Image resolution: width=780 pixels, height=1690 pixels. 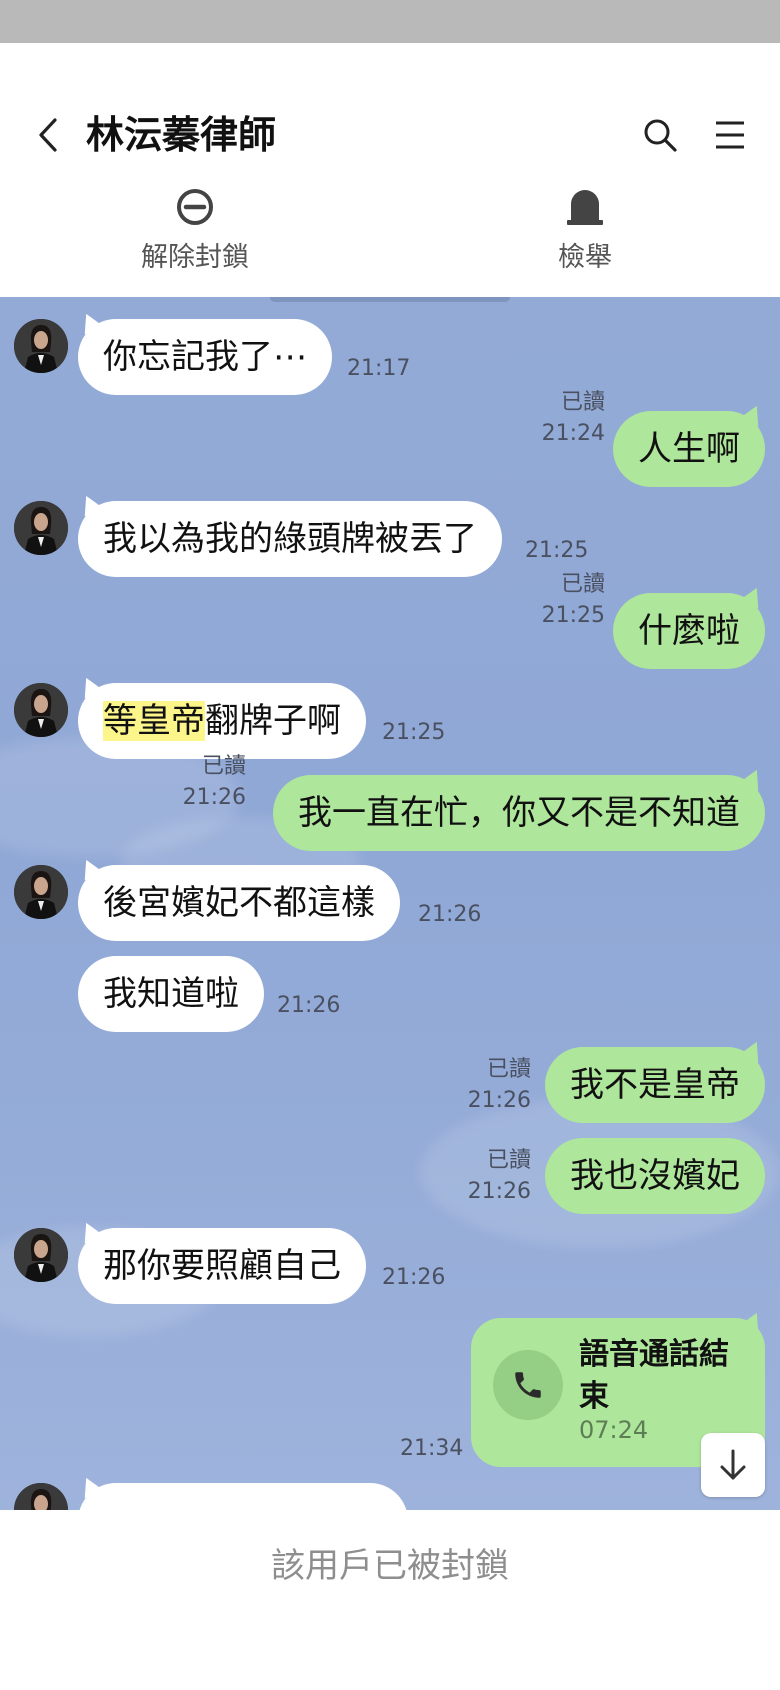 What do you see at coordinates (205, 357) in the screenshot?
I see `incoming-message: 你忘記我了⋯` at bounding box center [205, 357].